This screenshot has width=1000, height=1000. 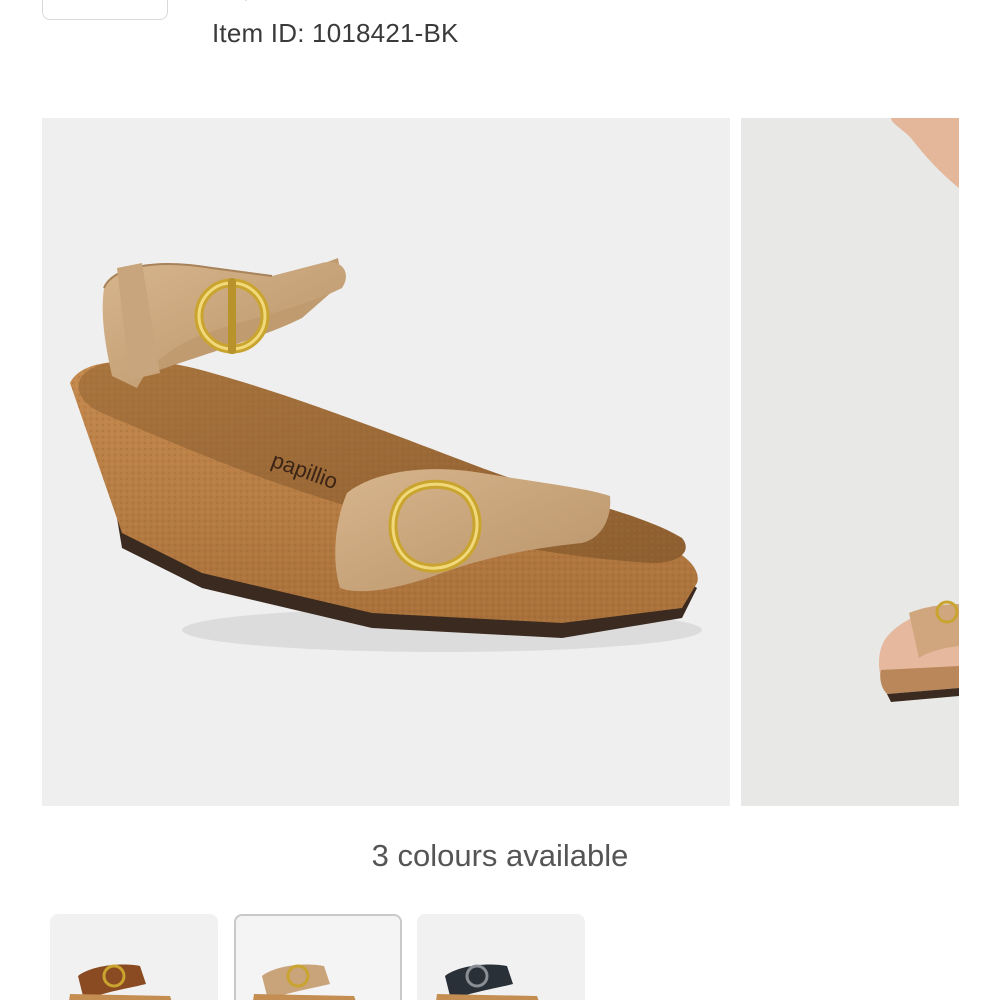 I want to click on top-thumbnail-button, so click(x=105, y=10).